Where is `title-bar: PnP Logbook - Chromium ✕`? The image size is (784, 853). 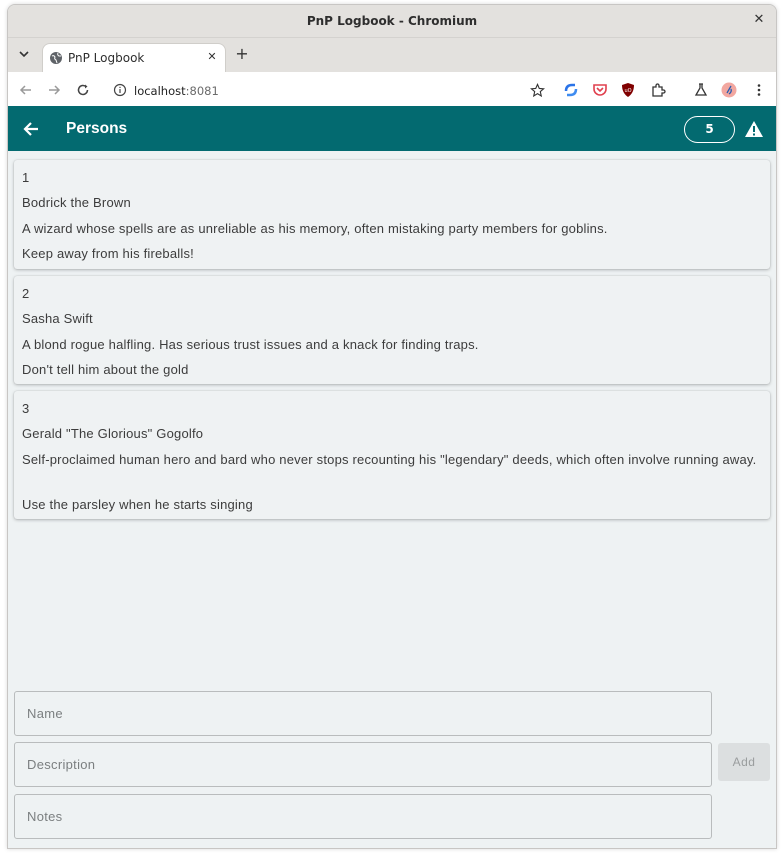
title-bar: PnP Logbook - Chromium ✕ is located at coordinates (392, 21).